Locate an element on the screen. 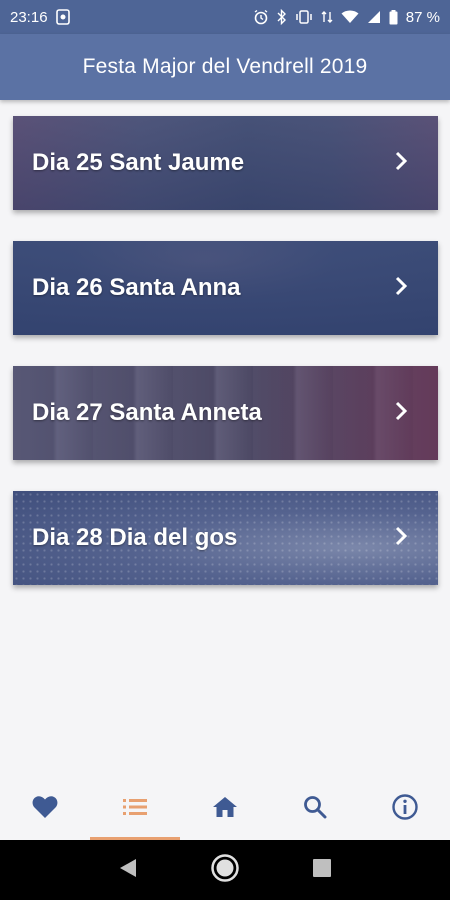 This screenshot has width=450, height=900. nav-home is located at coordinates (225, 809).